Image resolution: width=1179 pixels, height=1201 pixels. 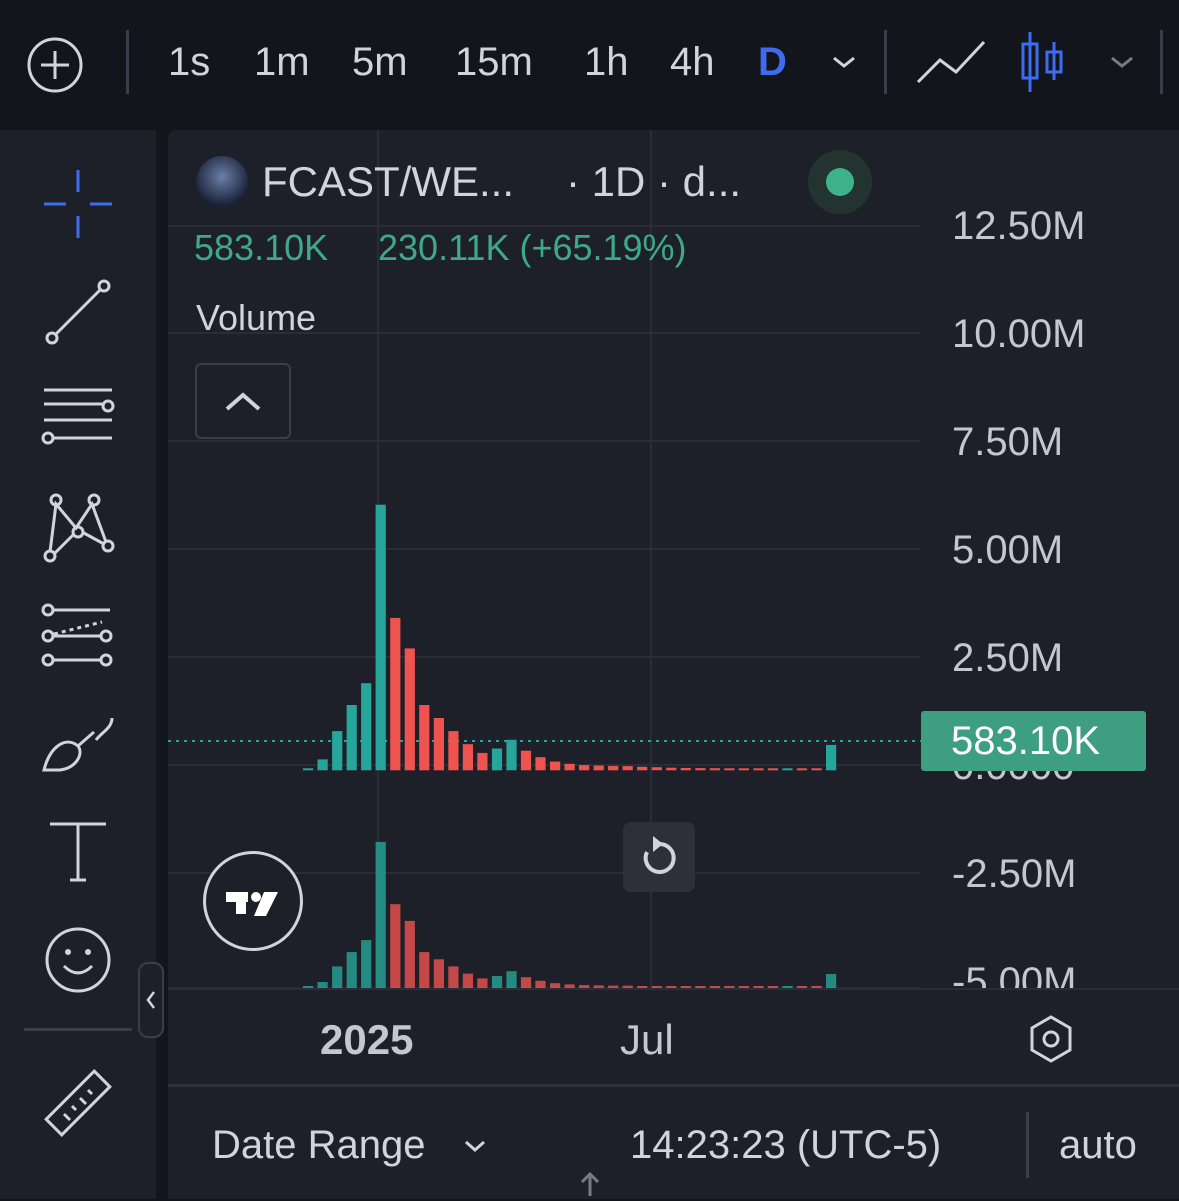 What do you see at coordinates (692, 62) in the screenshot?
I see `interval-4h: 4h` at bounding box center [692, 62].